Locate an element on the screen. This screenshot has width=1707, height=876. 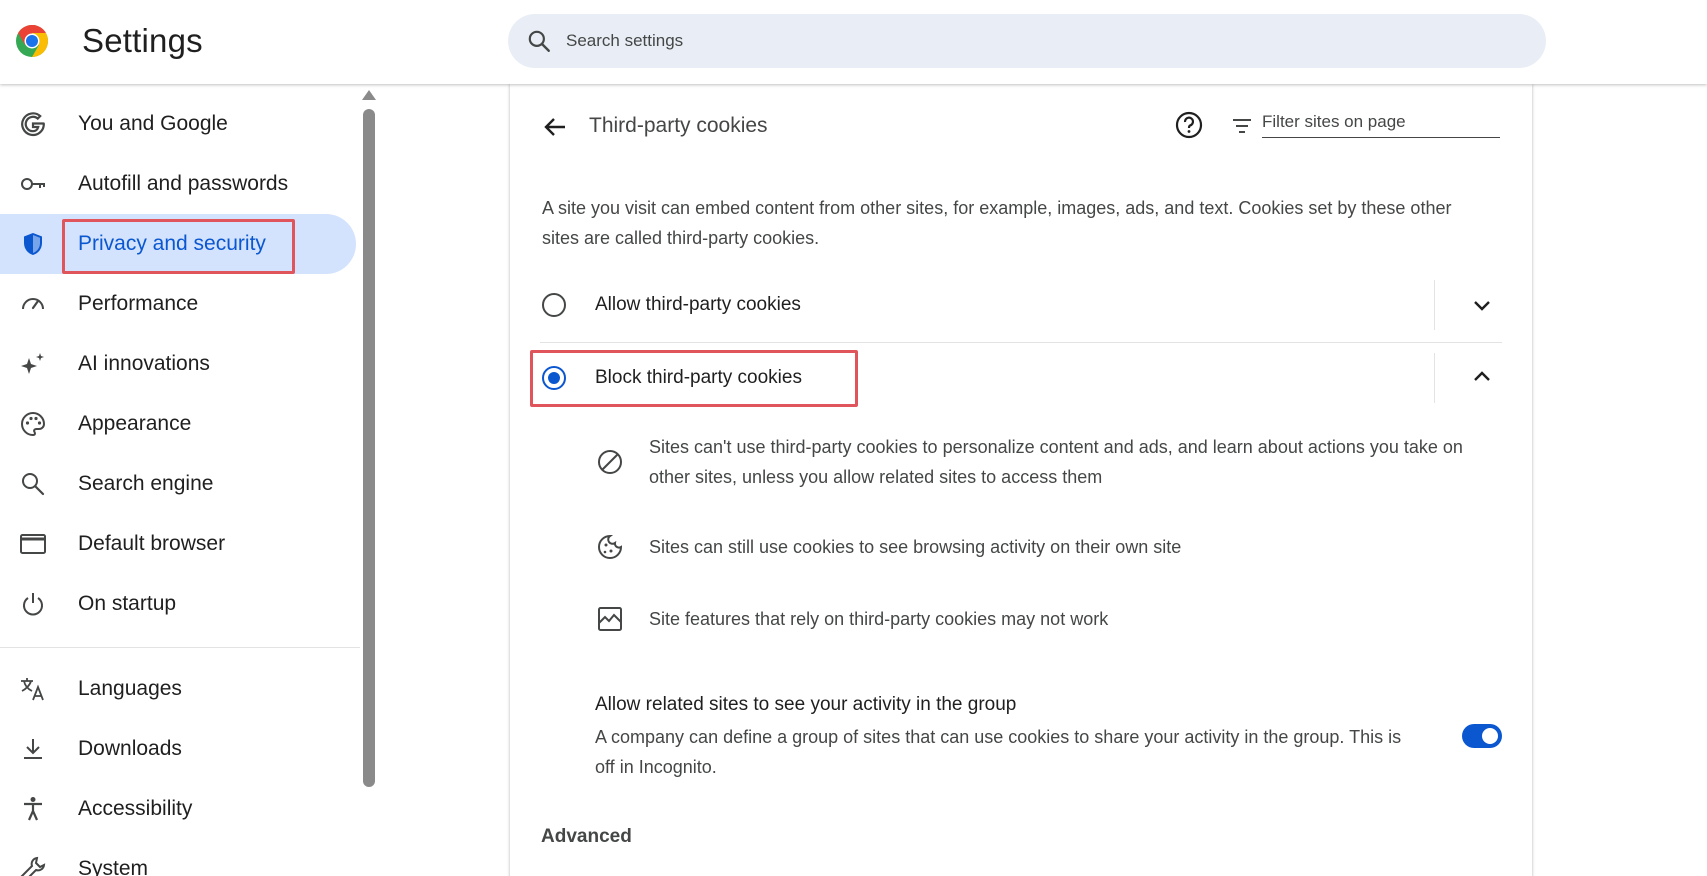
shield-icon is located at coordinates (33, 244).